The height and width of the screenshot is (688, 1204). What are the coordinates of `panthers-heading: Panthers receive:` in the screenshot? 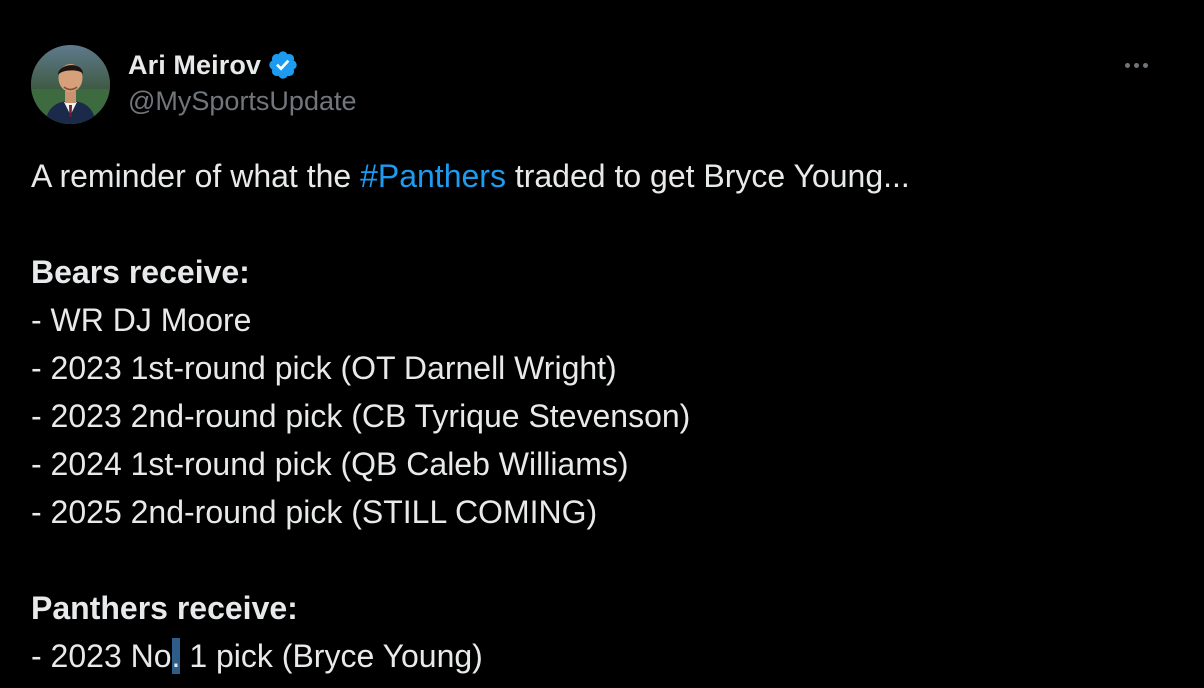 It's located at (164, 608).